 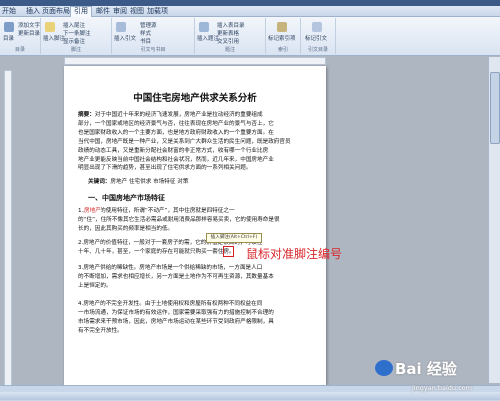 What do you see at coordinates (95, 285) in the screenshot?
I see `paragraph-line: 上是恒定的。` at bounding box center [95, 285].